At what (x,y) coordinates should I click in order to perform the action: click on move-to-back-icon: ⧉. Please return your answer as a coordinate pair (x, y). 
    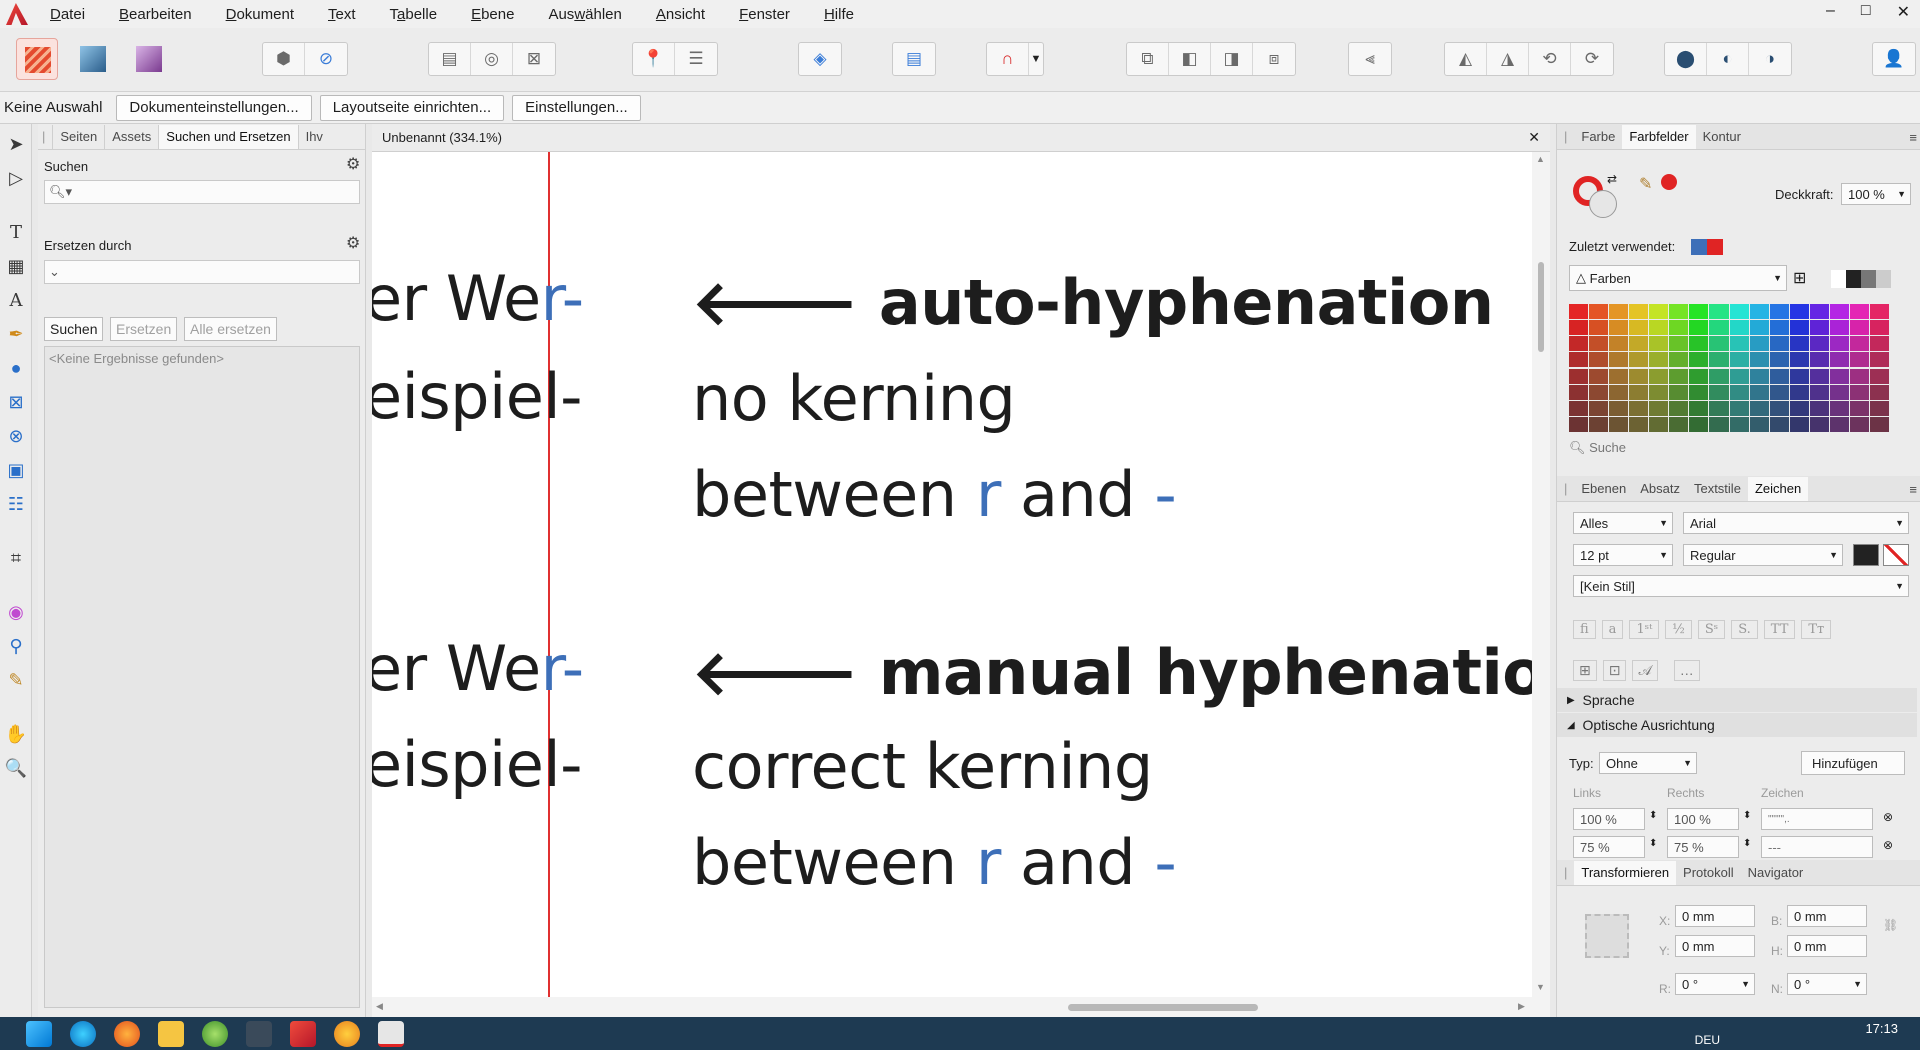
    Looking at the image, I should click on (1148, 59).